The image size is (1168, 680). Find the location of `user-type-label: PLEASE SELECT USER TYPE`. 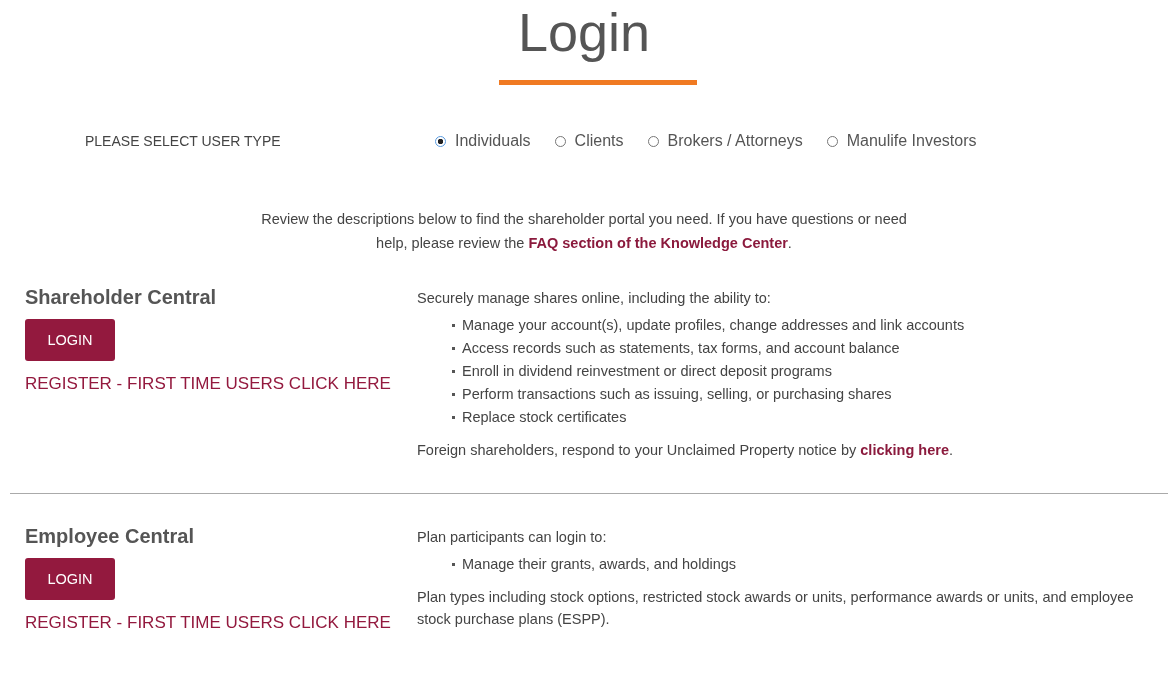

user-type-label: PLEASE SELECT USER TYPE is located at coordinates (183, 141).